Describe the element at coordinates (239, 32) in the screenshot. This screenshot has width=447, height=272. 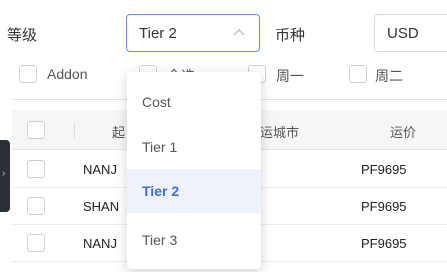
I see `chevron-up-icon` at that location.